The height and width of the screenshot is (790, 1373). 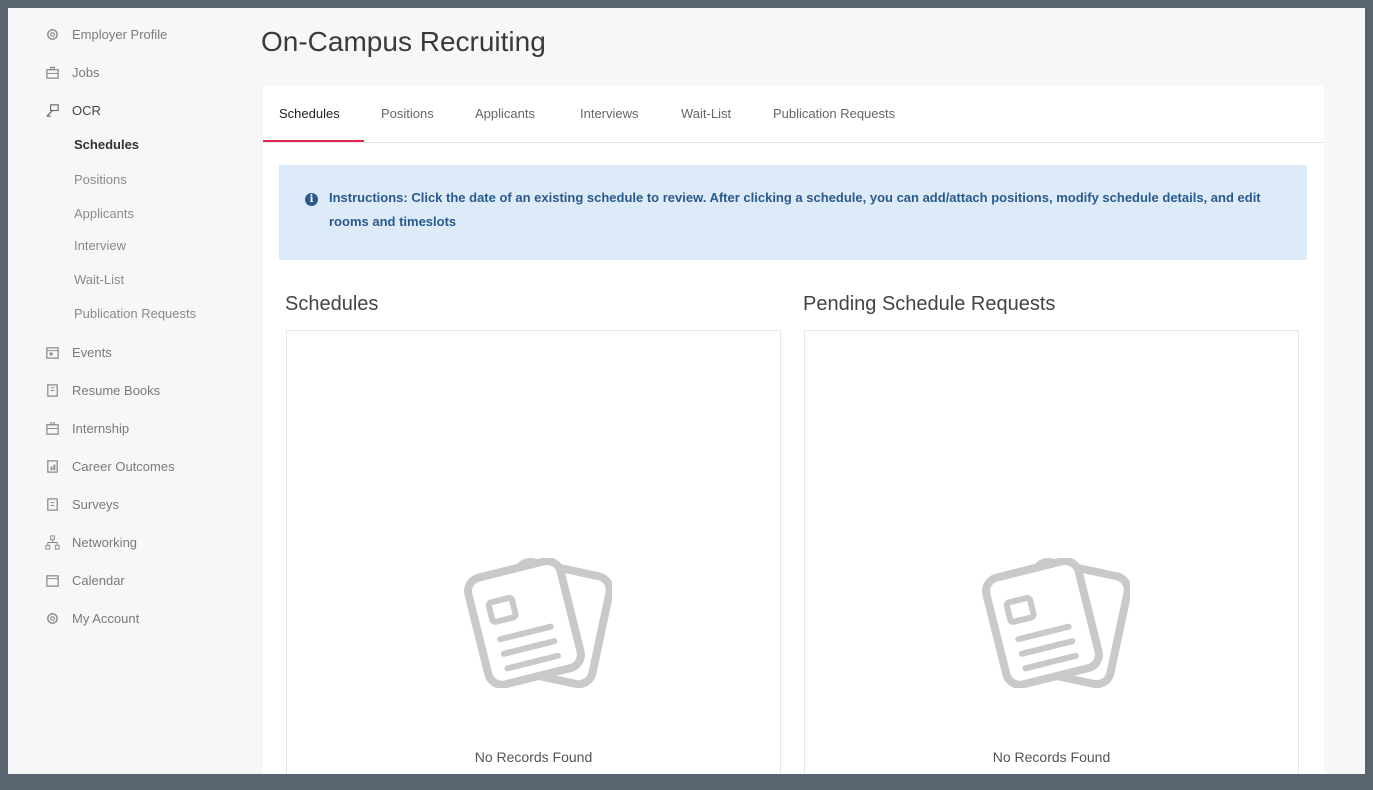 What do you see at coordinates (929, 304) in the screenshot?
I see `pending-requests-heading: Pending Schedule Requests` at bounding box center [929, 304].